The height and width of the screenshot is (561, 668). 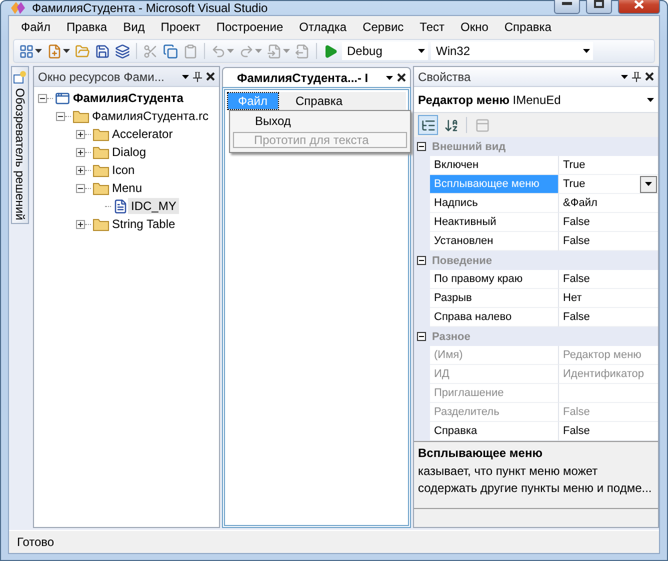 What do you see at coordinates (474, 27) in the screenshot?
I see `menu-item: Окно` at bounding box center [474, 27].